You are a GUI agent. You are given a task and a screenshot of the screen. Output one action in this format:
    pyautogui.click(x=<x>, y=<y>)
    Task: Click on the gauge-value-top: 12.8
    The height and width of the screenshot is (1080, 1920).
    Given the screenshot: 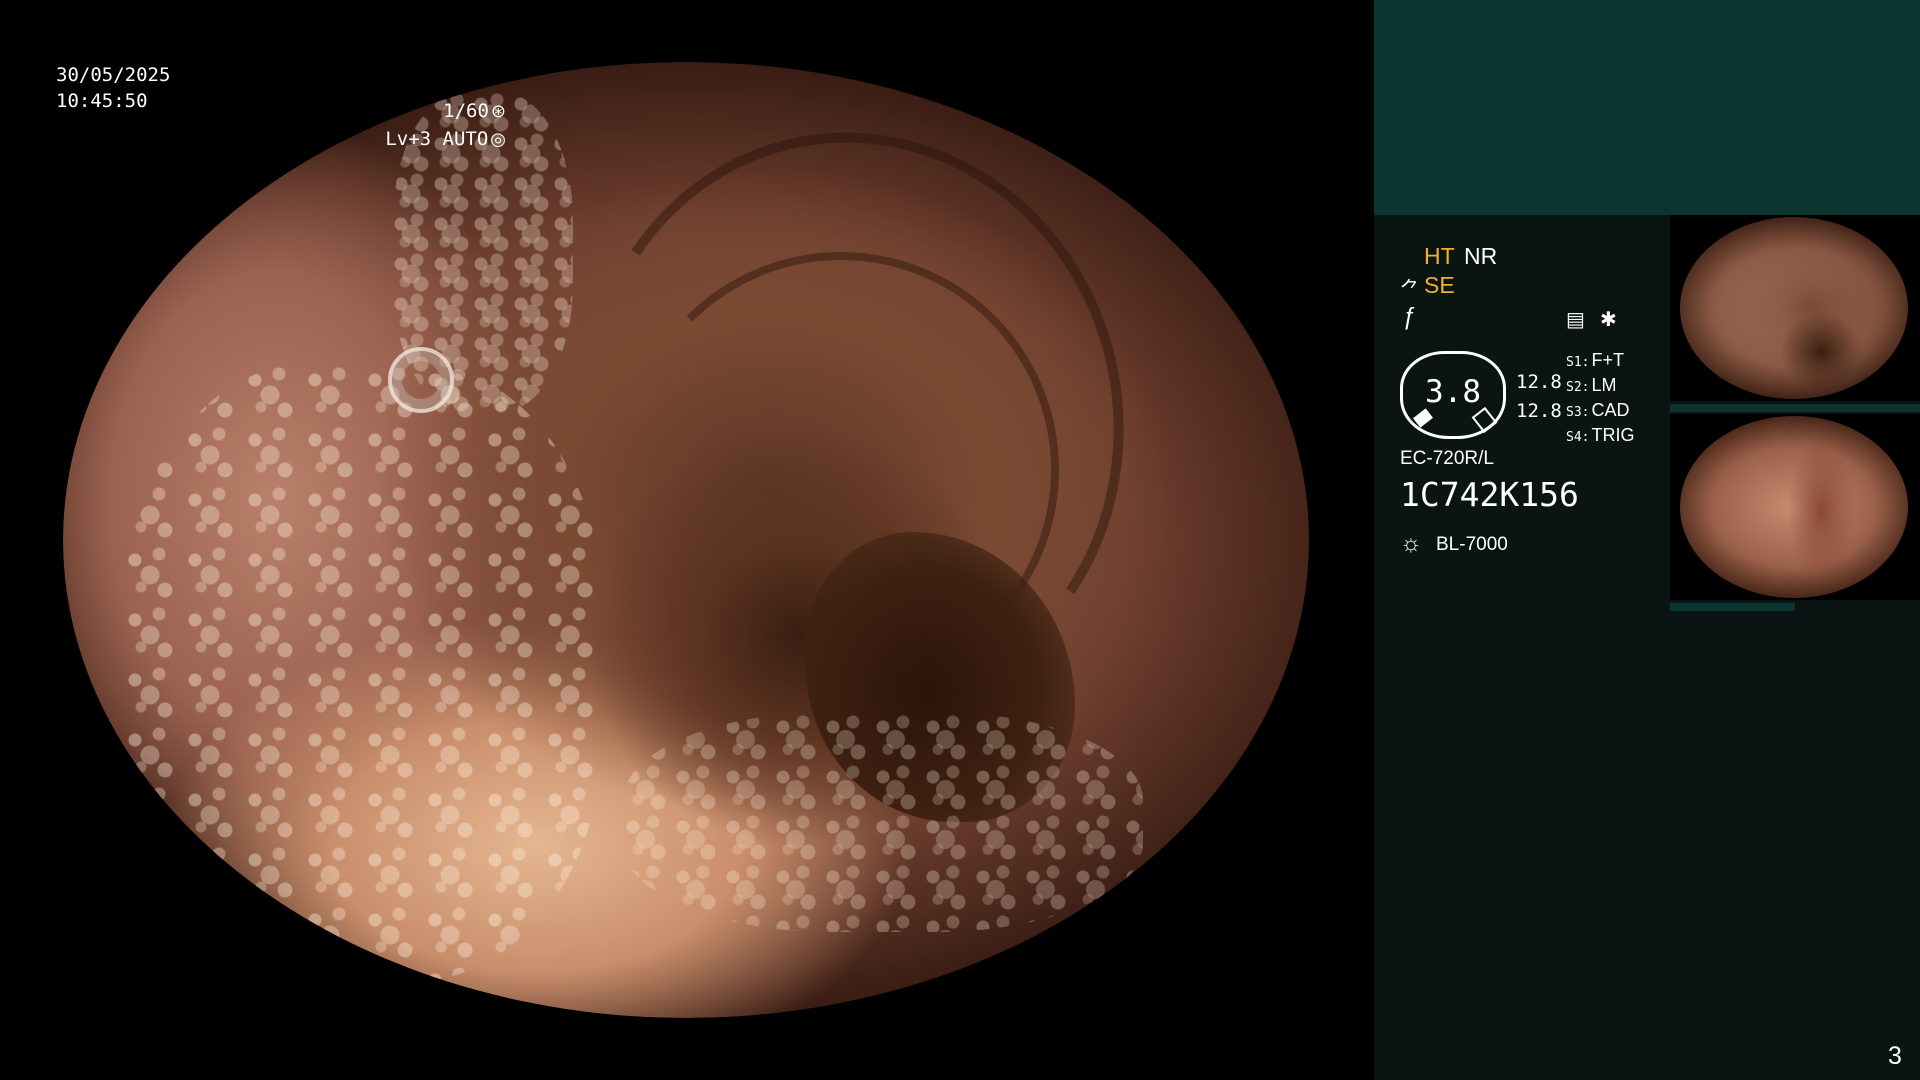 What is the action you would take?
    pyautogui.click(x=1539, y=382)
    